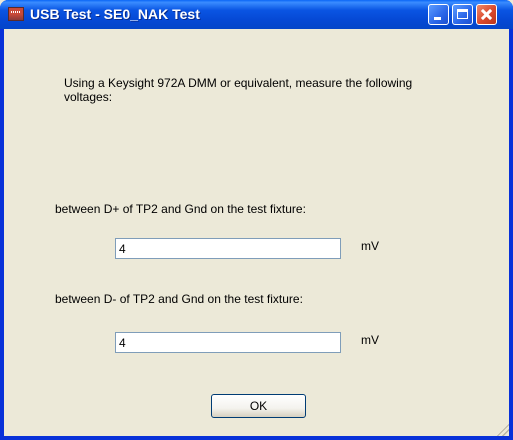 This screenshot has height=440, width=513. What do you see at coordinates (437, 18) in the screenshot?
I see `minimize-icon` at bounding box center [437, 18].